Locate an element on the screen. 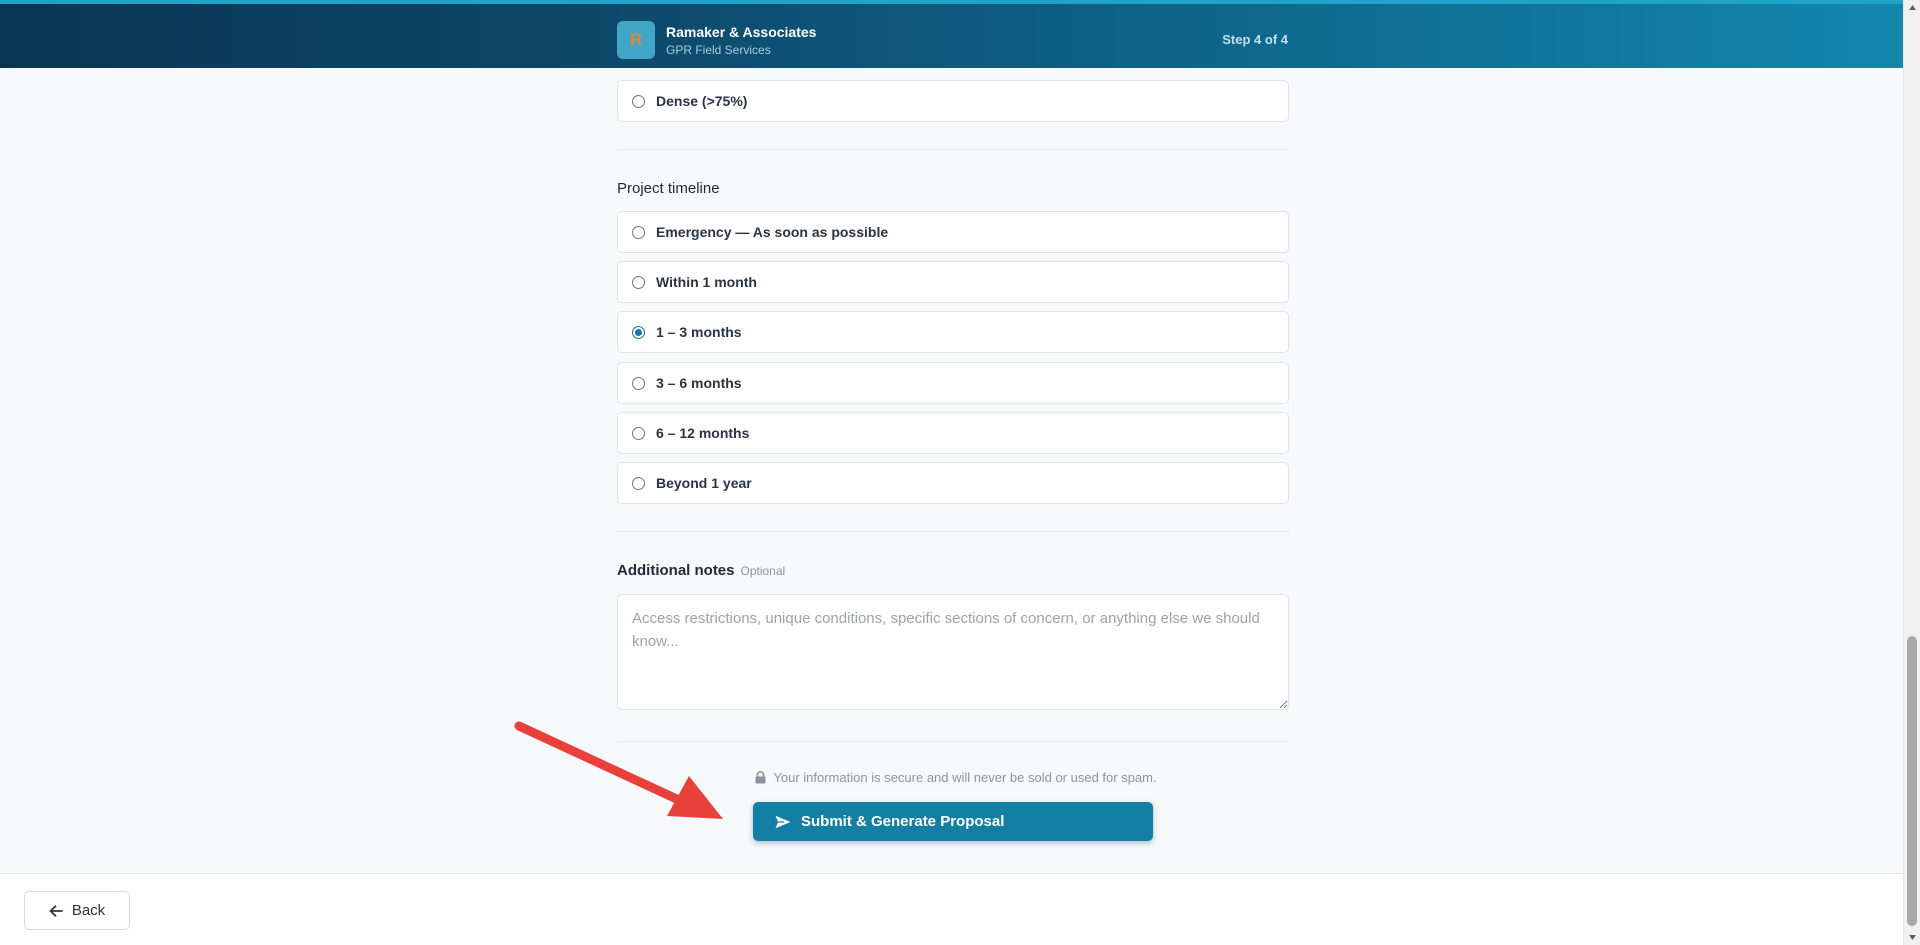 The width and height of the screenshot is (1920, 945). option-label: Dense (>75%) is located at coordinates (702, 101).